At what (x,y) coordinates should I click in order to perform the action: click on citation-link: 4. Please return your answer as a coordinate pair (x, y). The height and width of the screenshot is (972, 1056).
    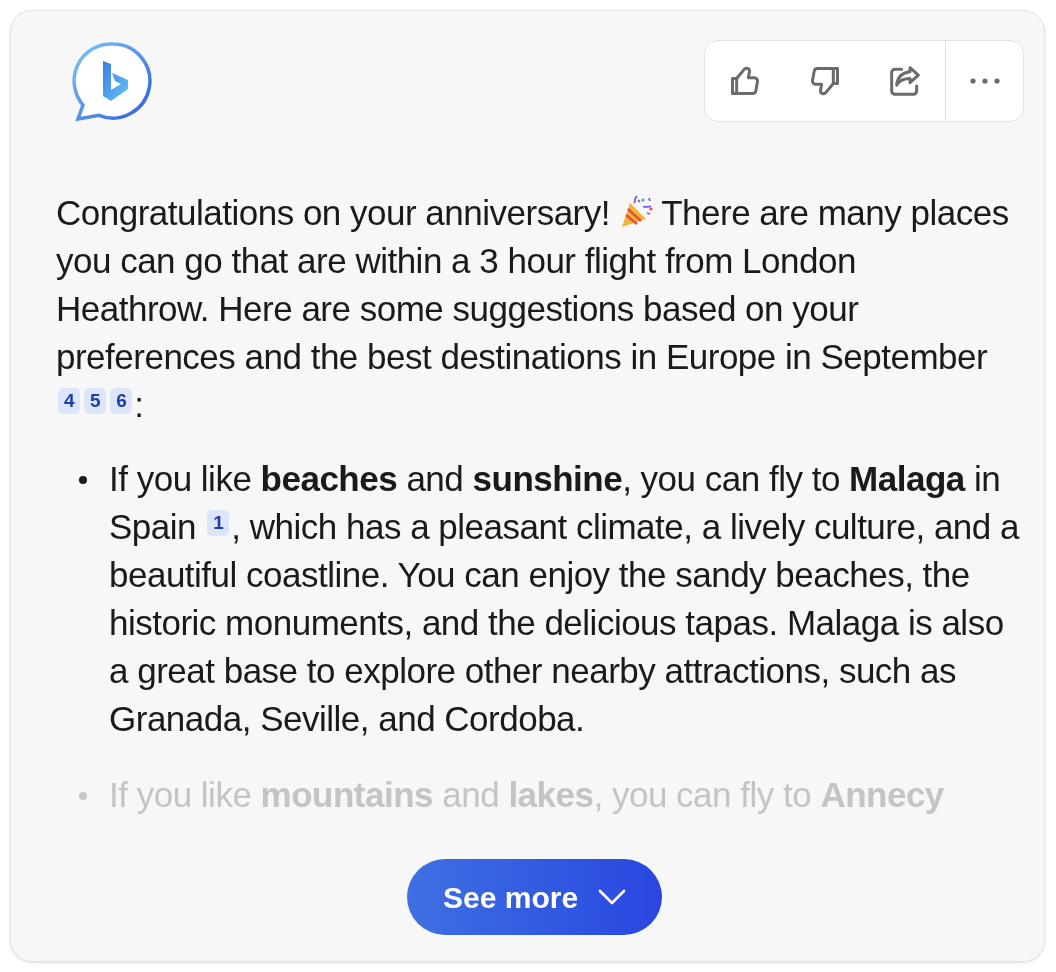
    Looking at the image, I should click on (69, 400).